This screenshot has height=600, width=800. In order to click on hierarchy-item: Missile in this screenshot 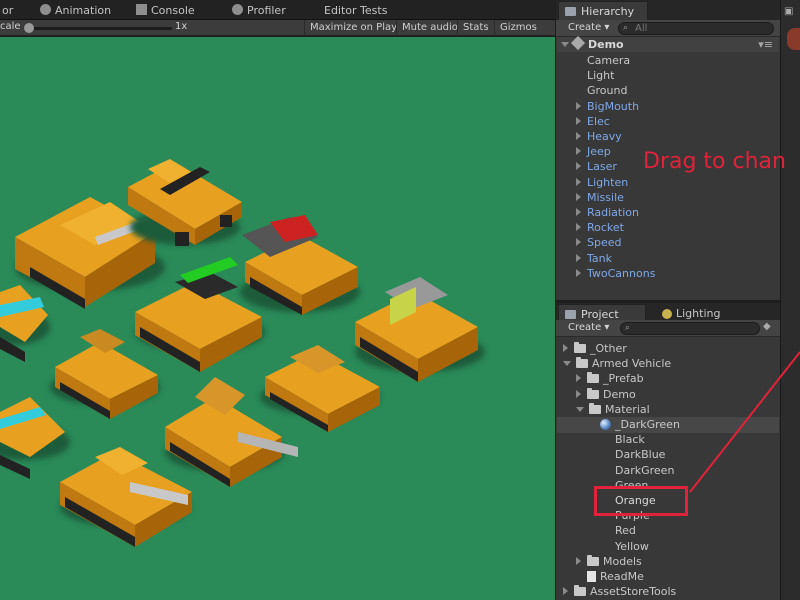, I will do `click(600, 197)`.